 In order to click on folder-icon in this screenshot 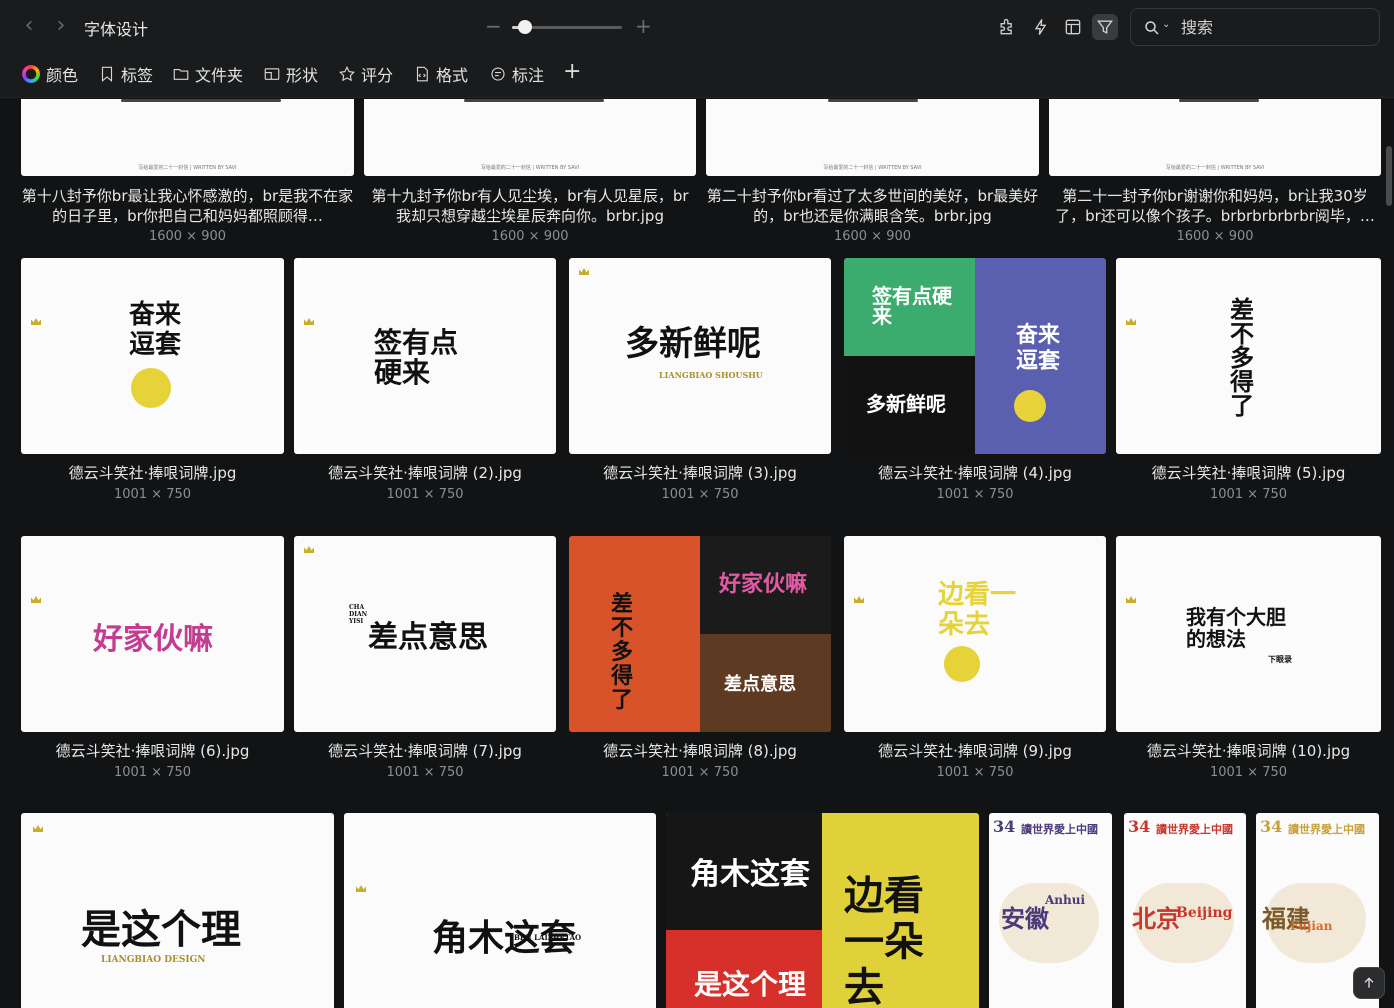, I will do `click(181, 74)`.